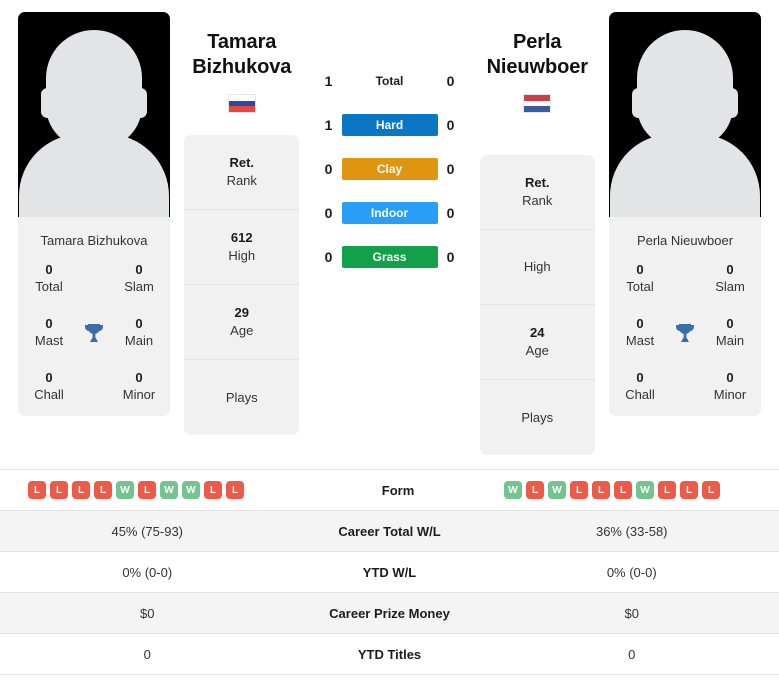  What do you see at coordinates (685, 114) in the screenshot?
I see `right-player-photo` at bounding box center [685, 114].